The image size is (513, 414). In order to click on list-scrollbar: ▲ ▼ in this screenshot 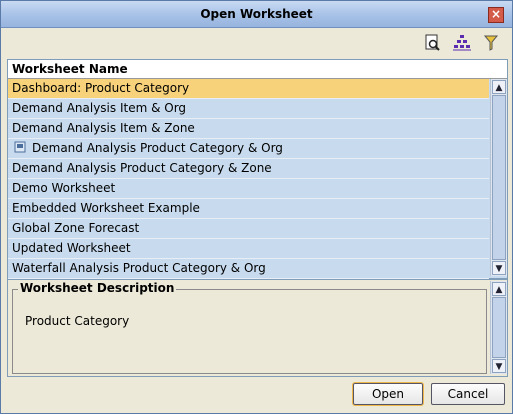, I will do `click(498, 177)`.